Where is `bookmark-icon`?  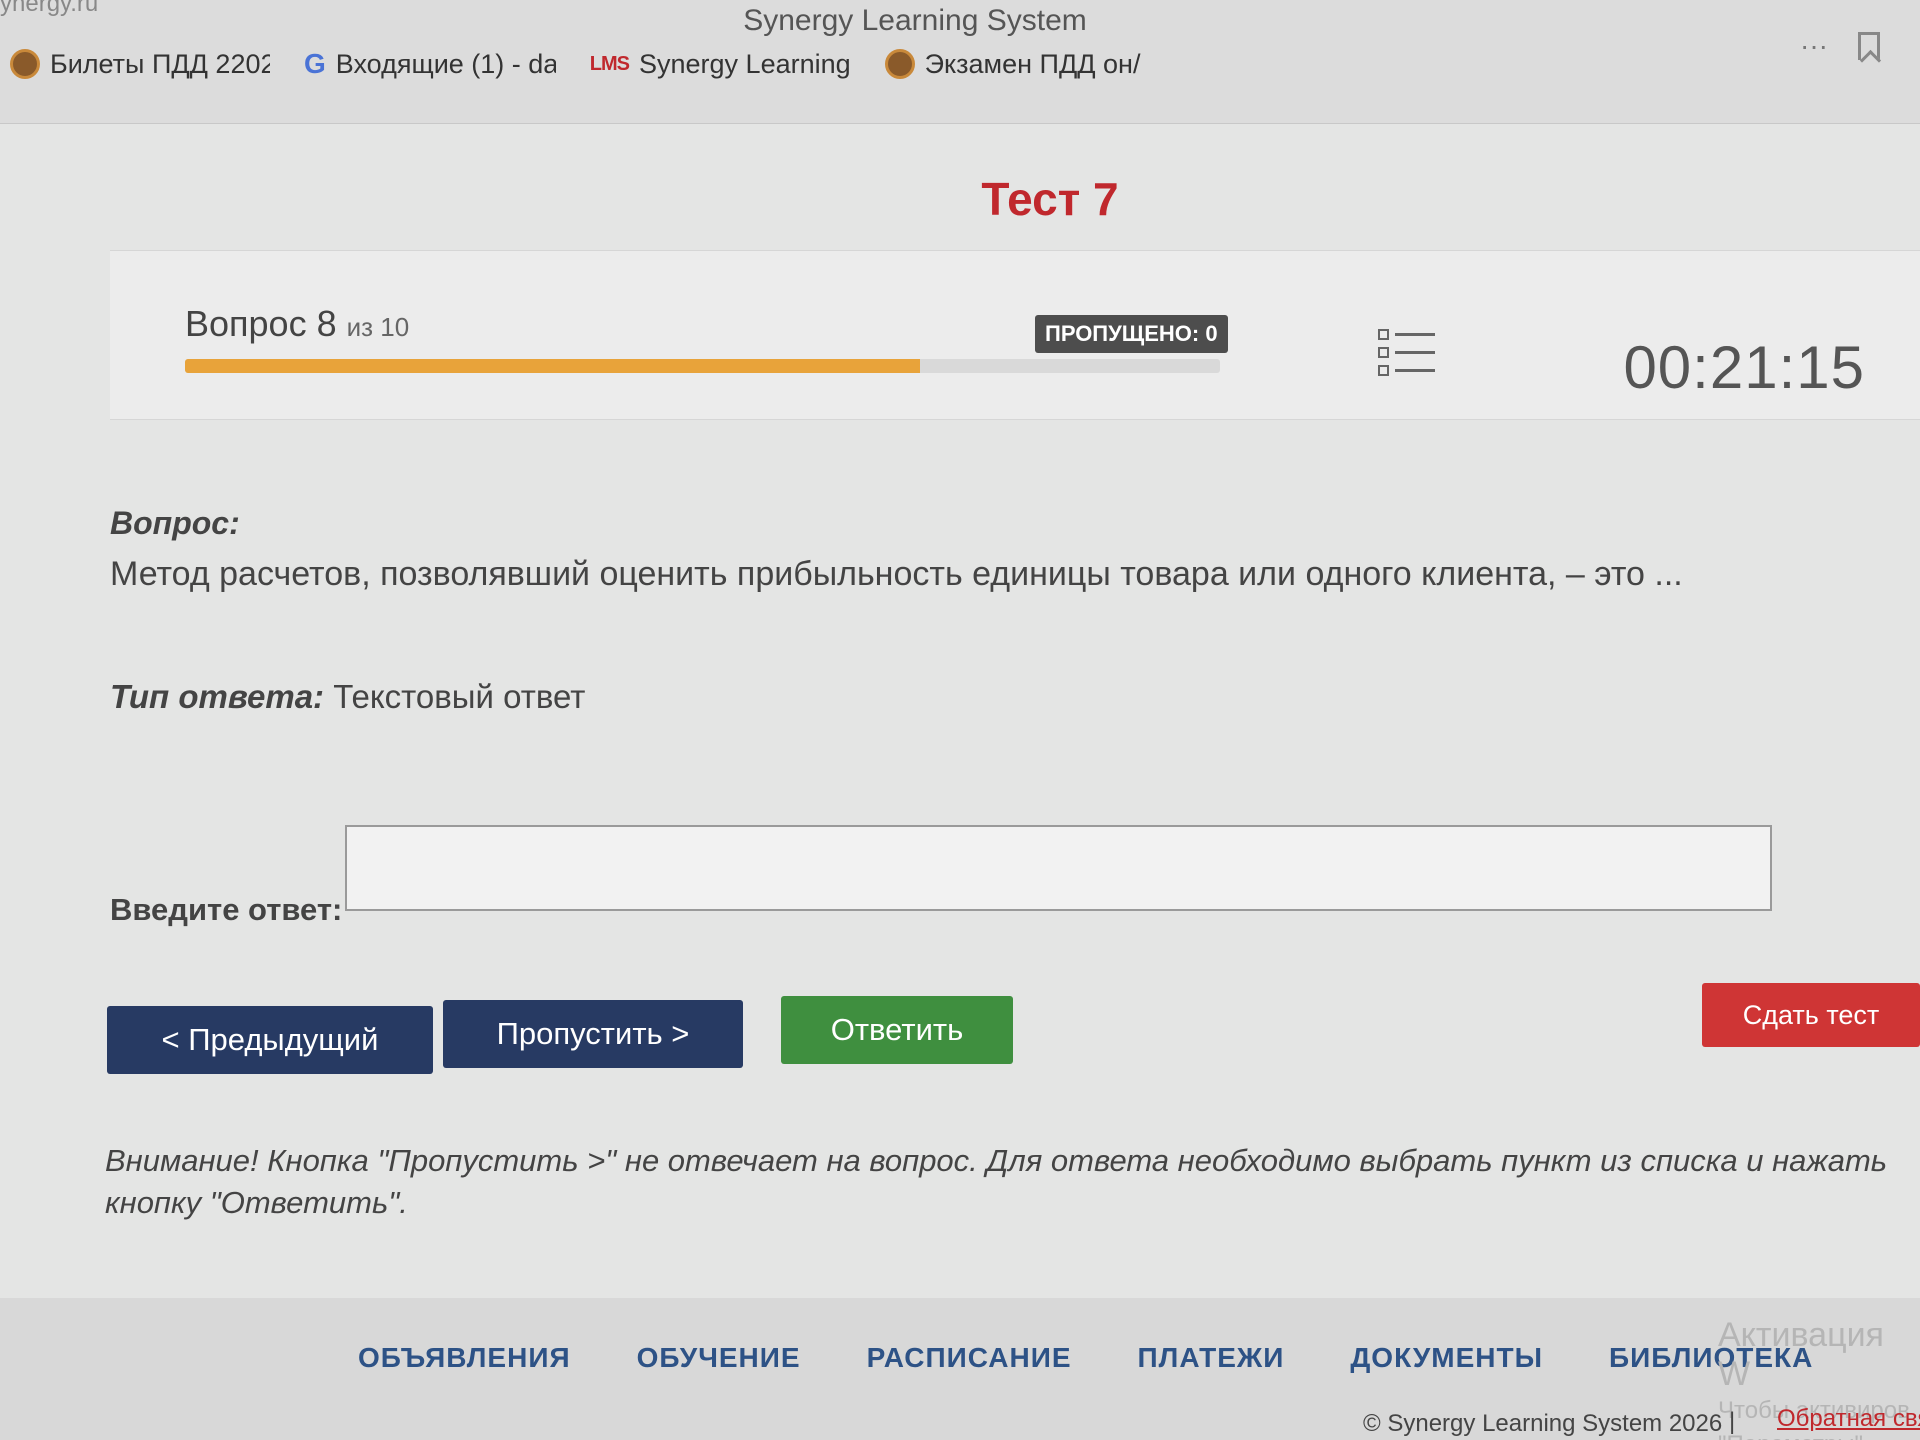
bookmark-icon is located at coordinates (1869, 46).